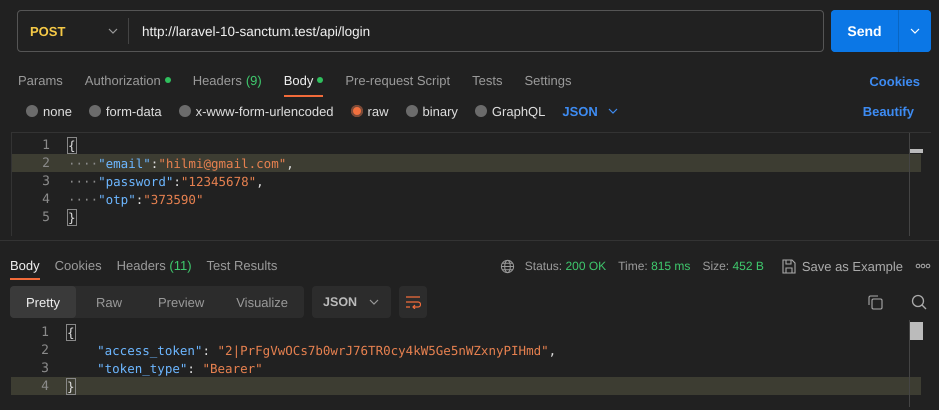 The height and width of the screenshot is (410, 939). I want to click on code-text: ····"otp":"373590", so click(136, 199).